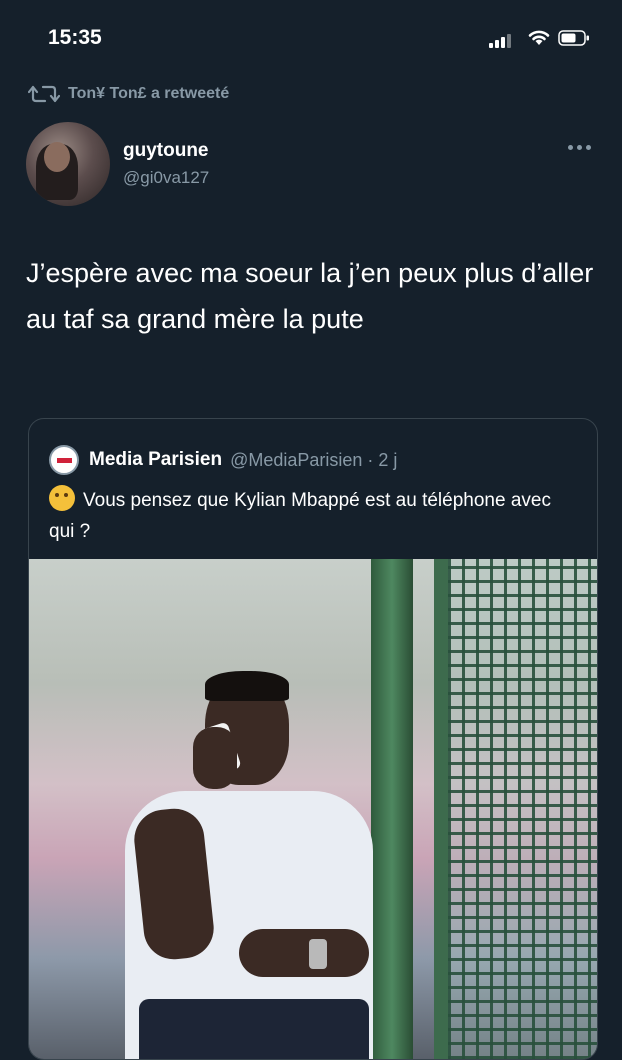  What do you see at coordinates (166, 178) in the screenshot?
I see `author-handle: @gi0va127` at bounding box center [166, 178].